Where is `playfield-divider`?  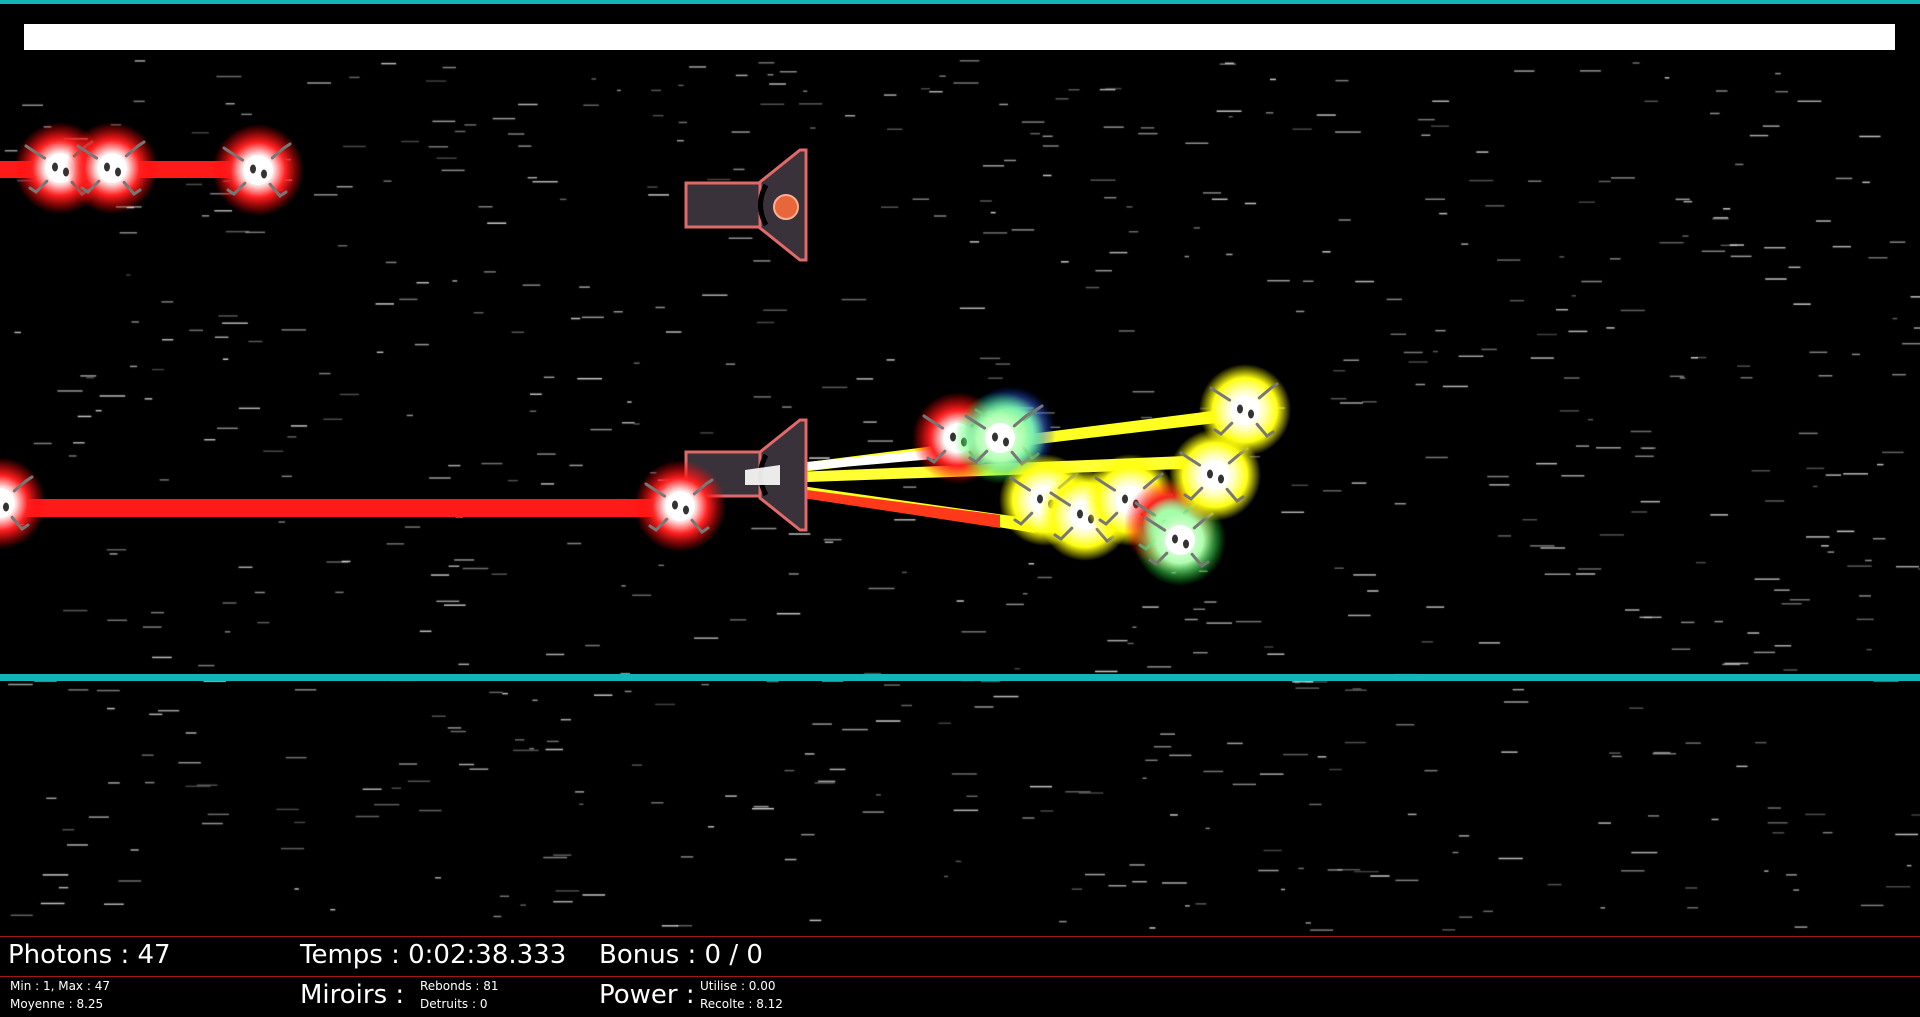
playfield-divider is located at coordinates (960, 677).